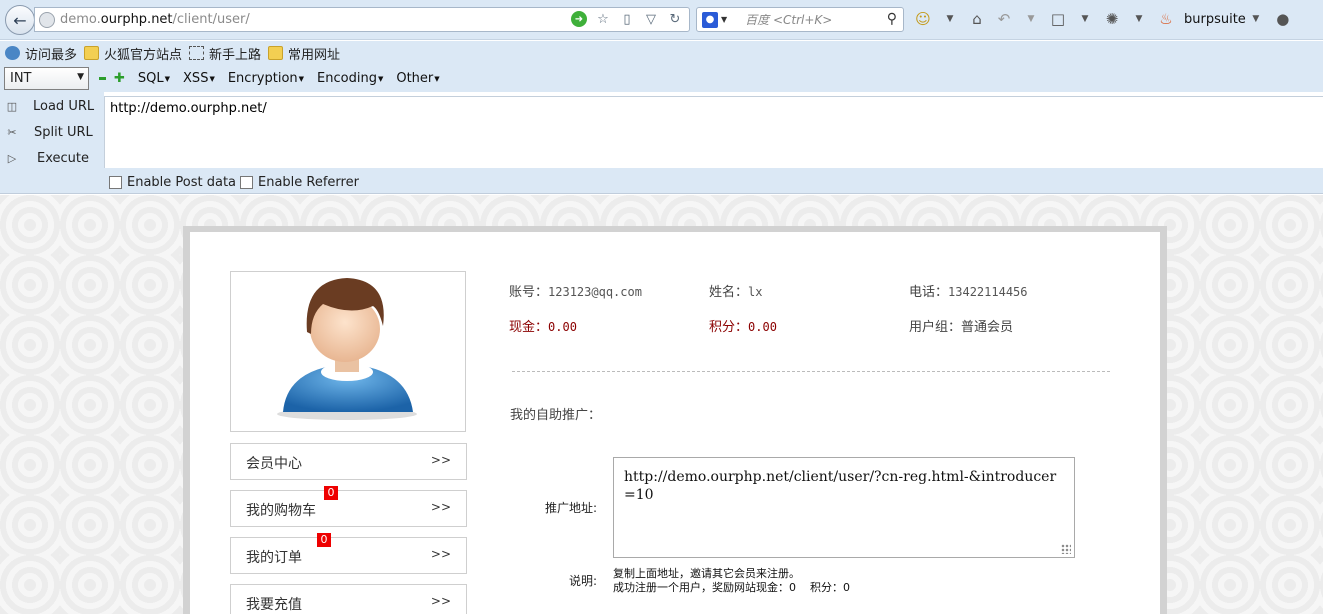  I want to click on promo-note-label: 说明:, so click(583, 581).